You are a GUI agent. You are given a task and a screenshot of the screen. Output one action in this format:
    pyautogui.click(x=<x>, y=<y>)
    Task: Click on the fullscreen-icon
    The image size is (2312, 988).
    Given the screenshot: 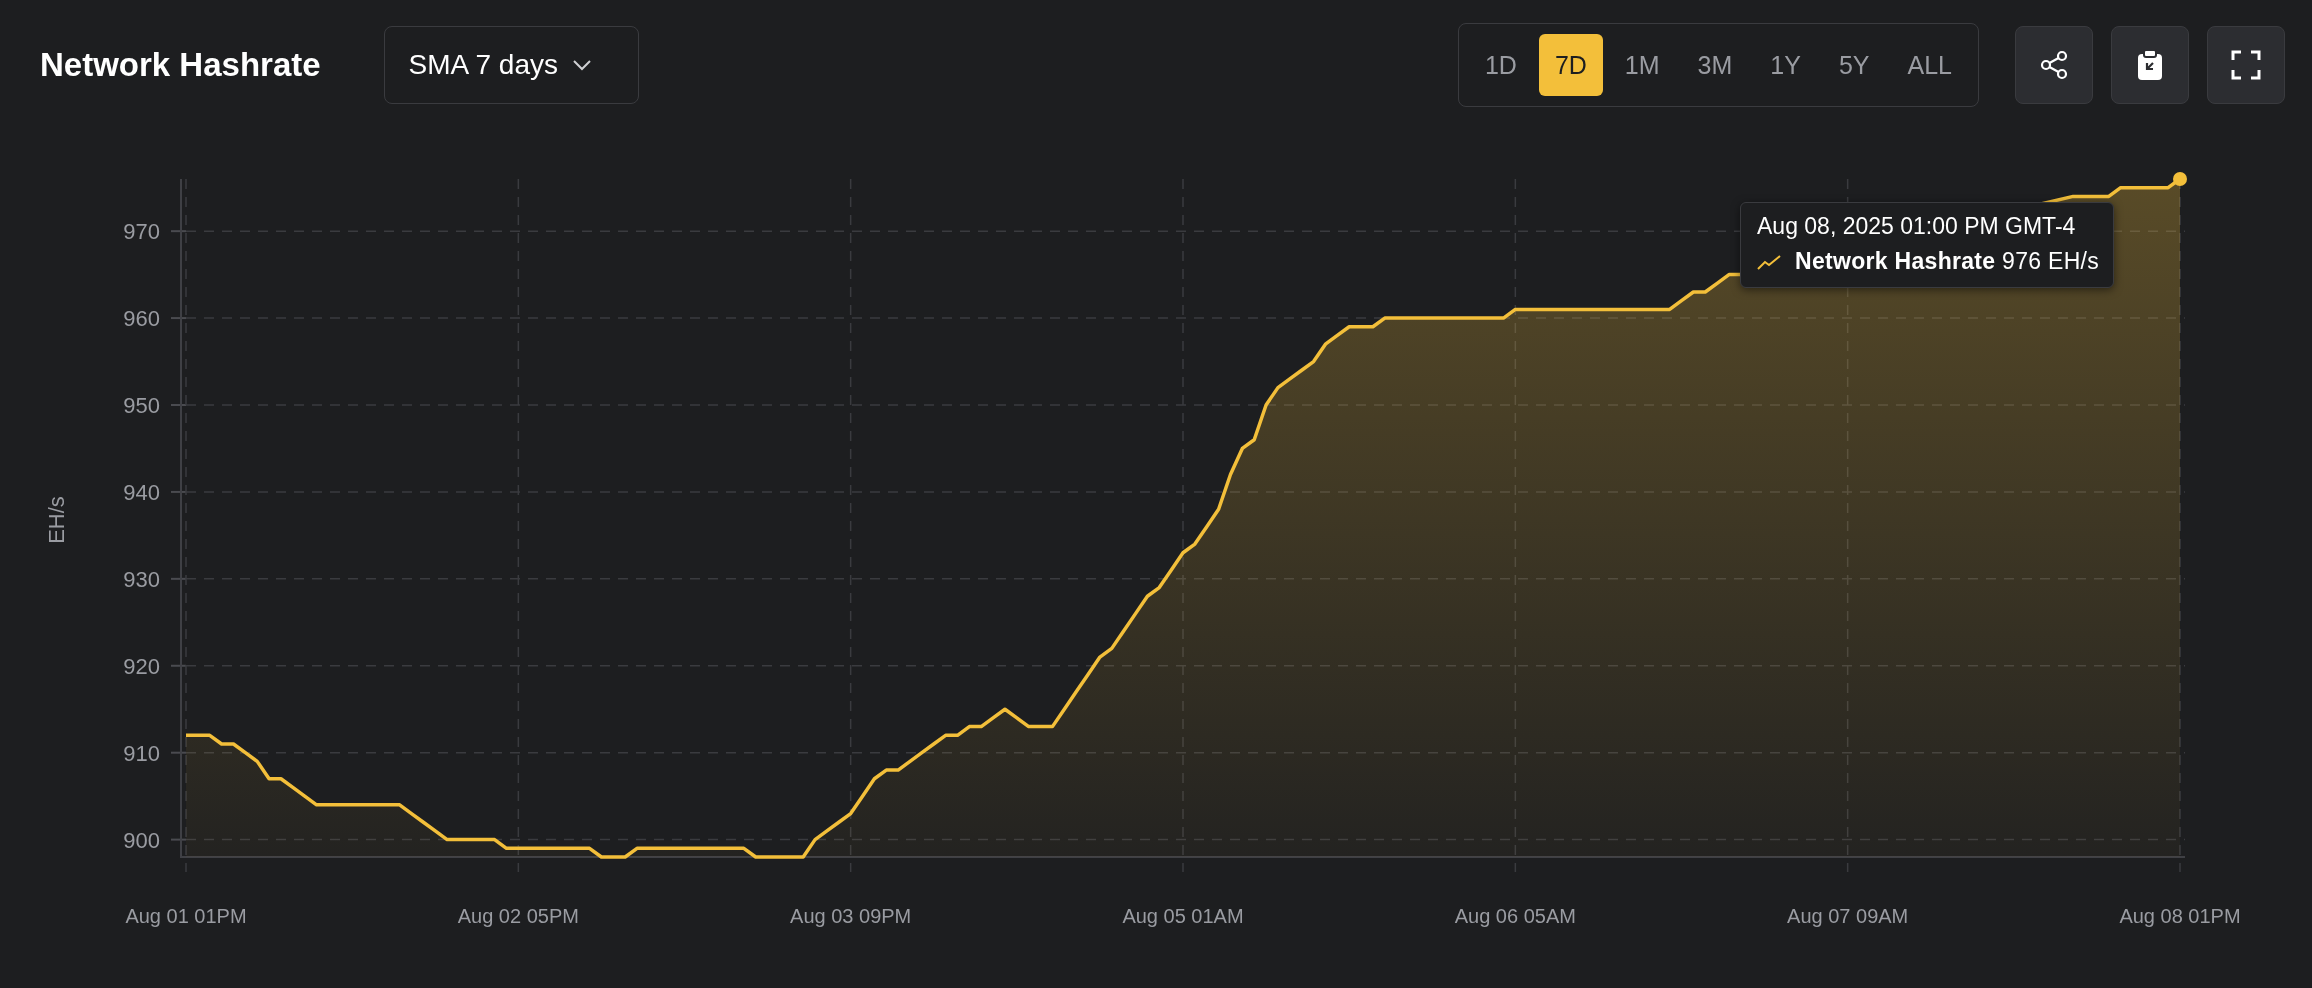 What is the action you would take?
    pyautogui.click(x=2246, y=65)
    